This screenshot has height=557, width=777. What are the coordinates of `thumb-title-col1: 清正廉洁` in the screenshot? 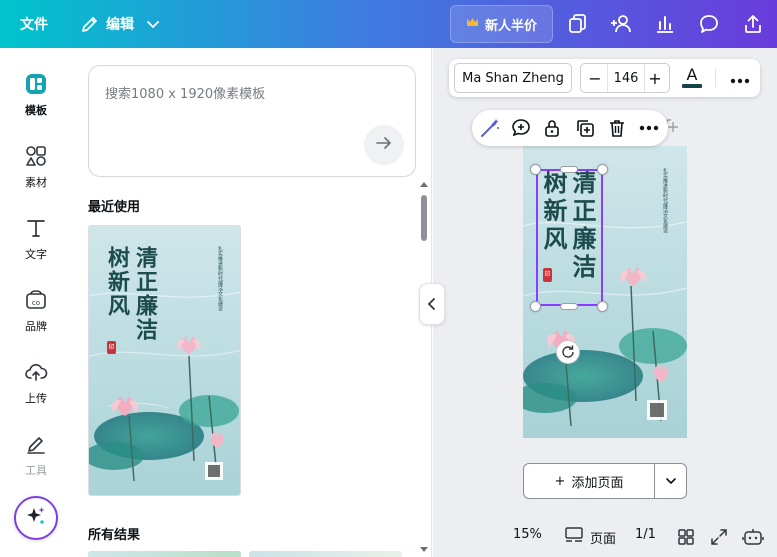 It's located at (145, 294).